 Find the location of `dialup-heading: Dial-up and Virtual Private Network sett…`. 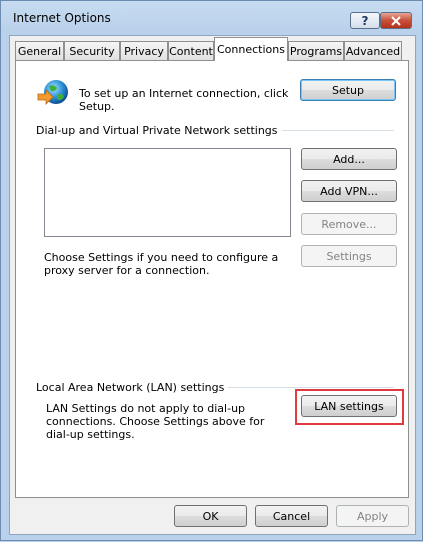

dialup-heading: Dial-up and Virtual Private Network sett… is located at coordinates (159, 130).